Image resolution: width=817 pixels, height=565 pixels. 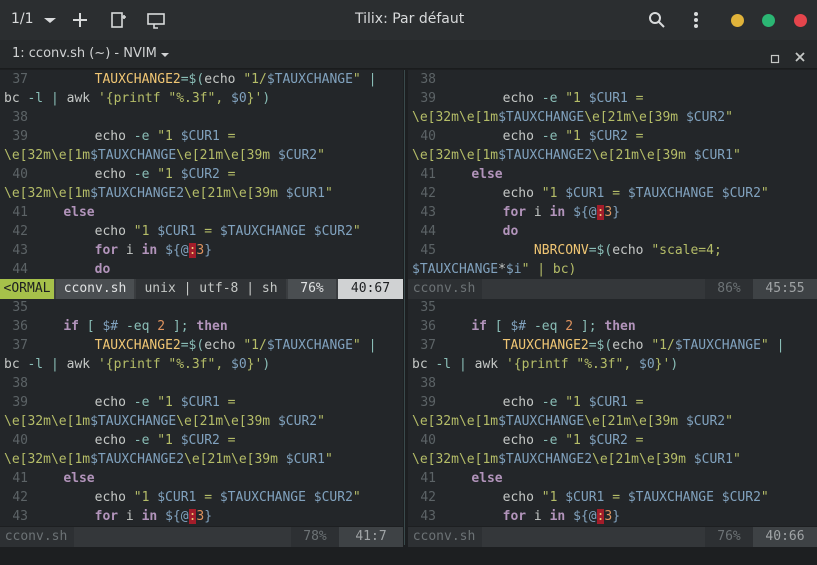 What do you see at coordinates (201, 269) in the screenshot?
I see `code-line: 44 do` at bounding box center [201, 269].